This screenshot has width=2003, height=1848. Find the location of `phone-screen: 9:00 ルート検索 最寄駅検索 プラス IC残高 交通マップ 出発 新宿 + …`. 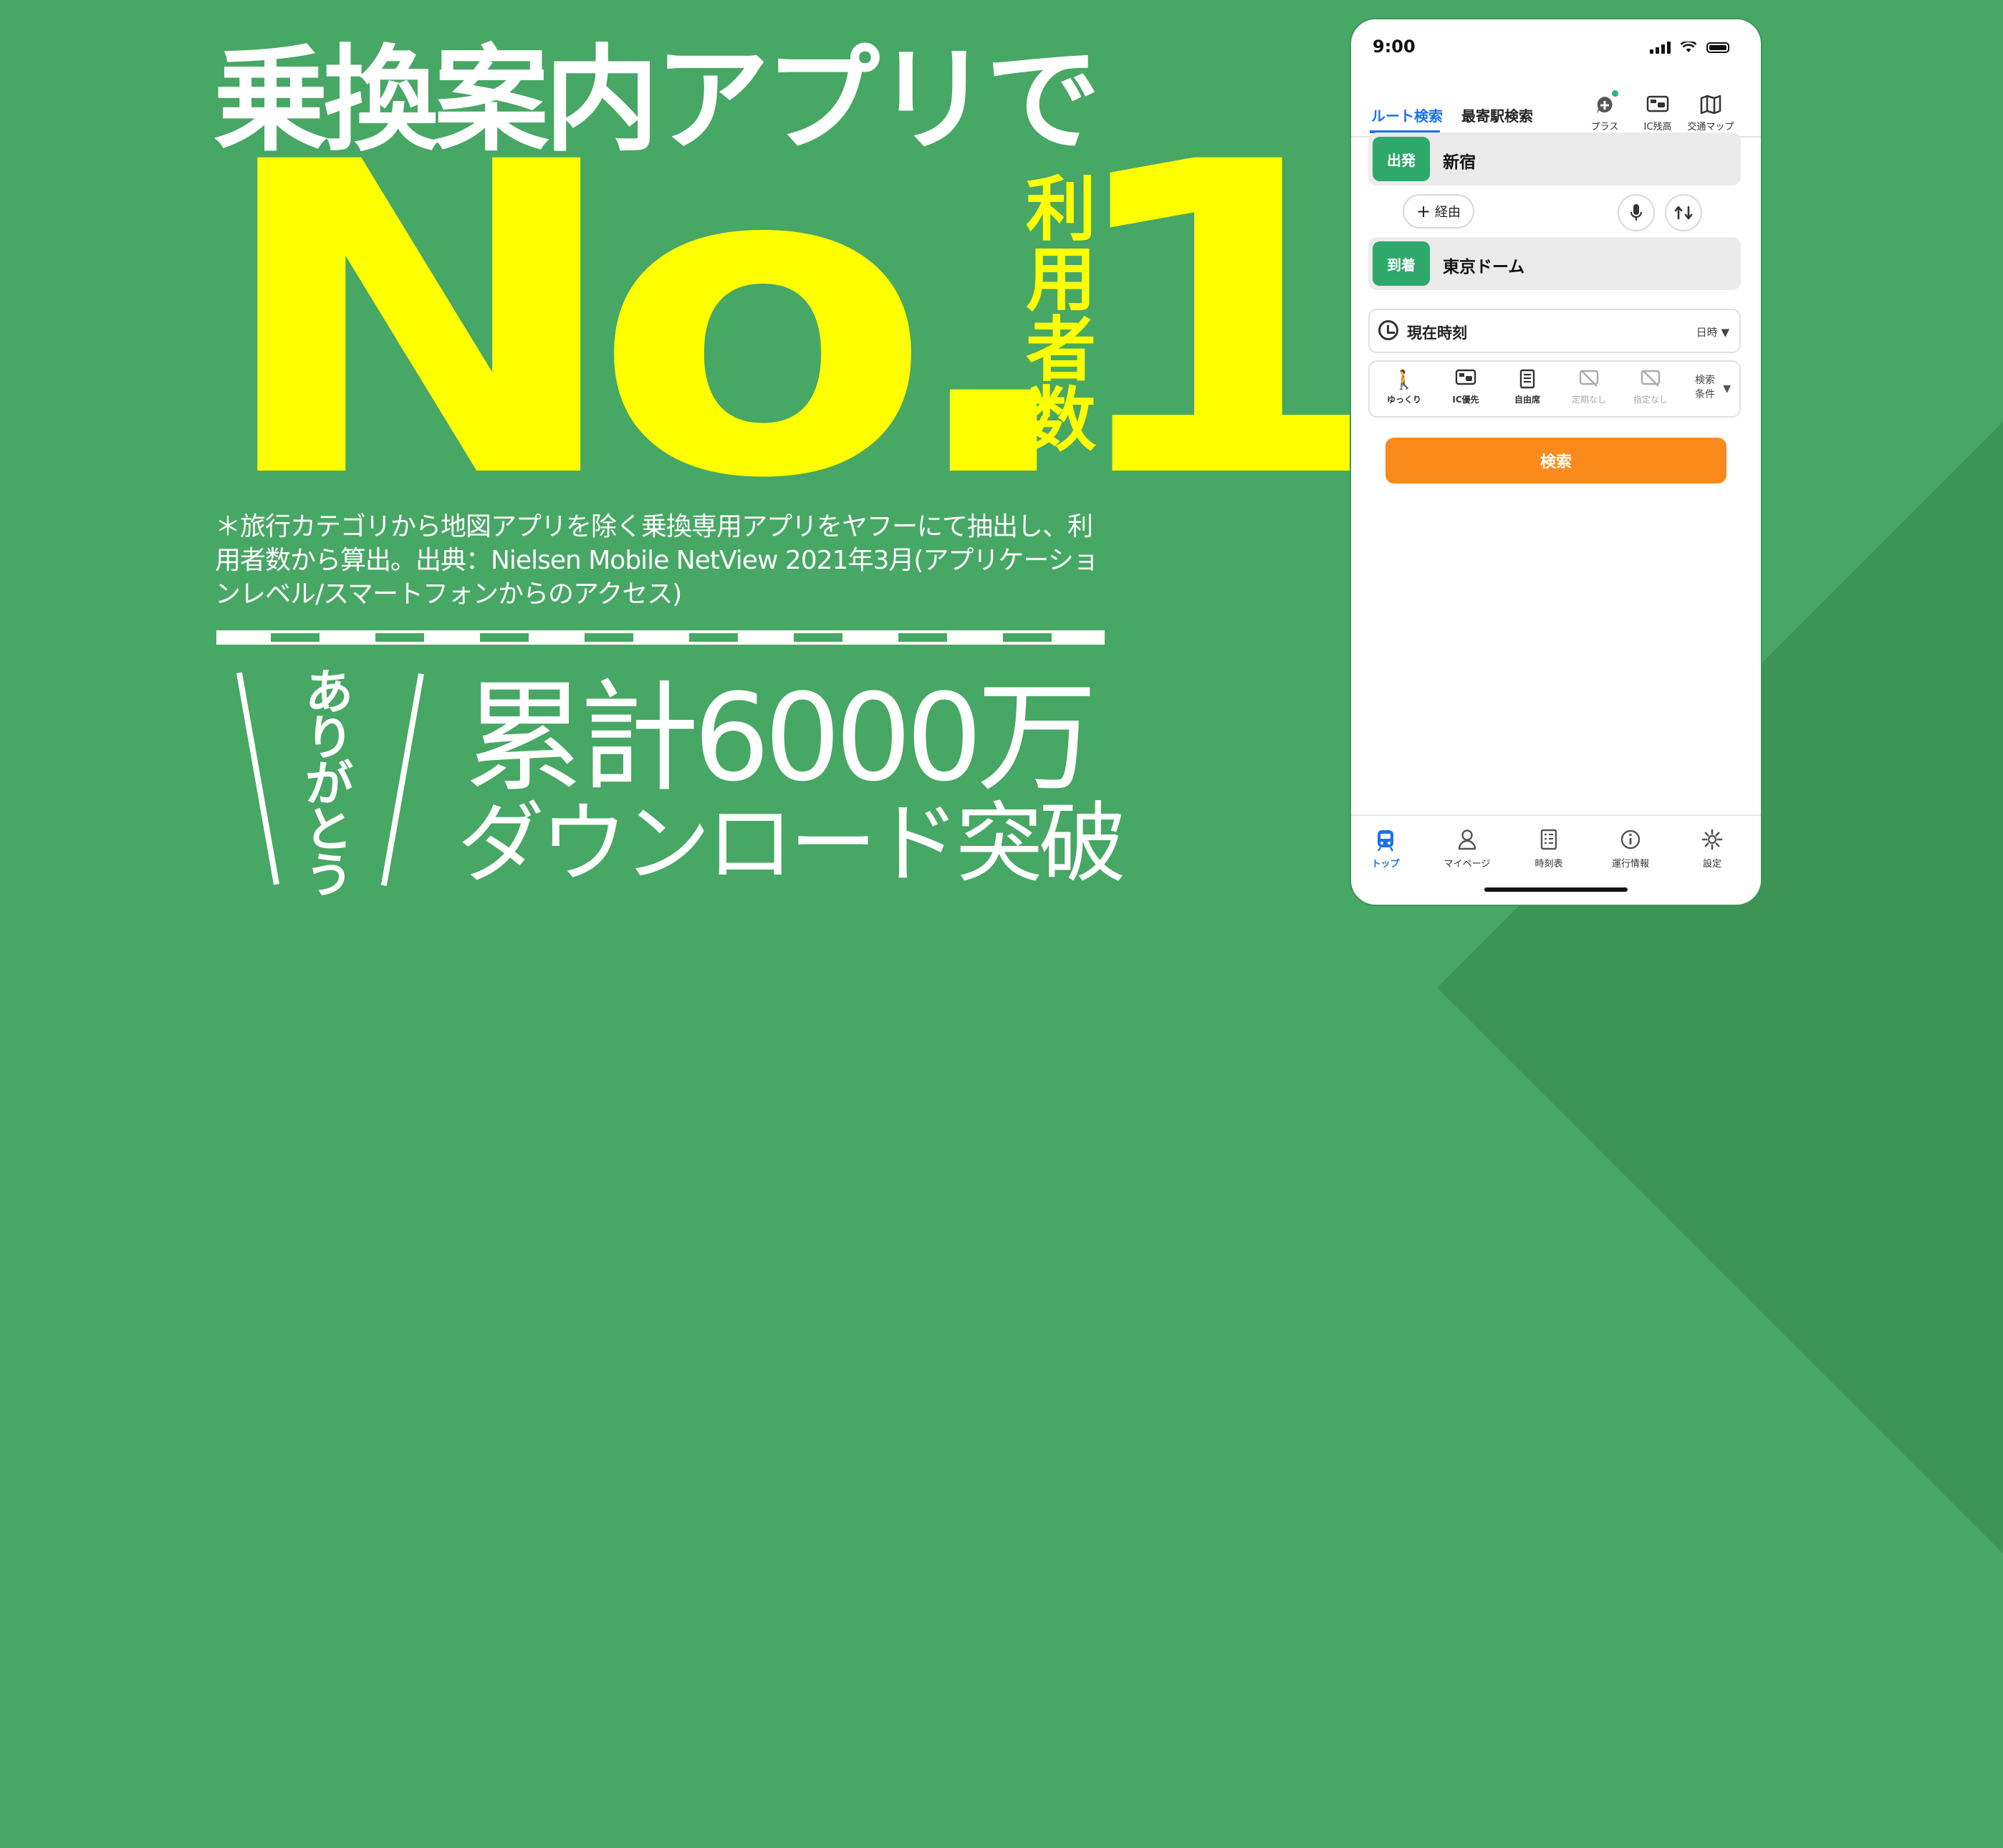

phone-screen: 9:00 ルート検索 最寄駅検索 プラス IC残高 交通マップ 出発 新宿 + … is located at coordinates (1556, 462).